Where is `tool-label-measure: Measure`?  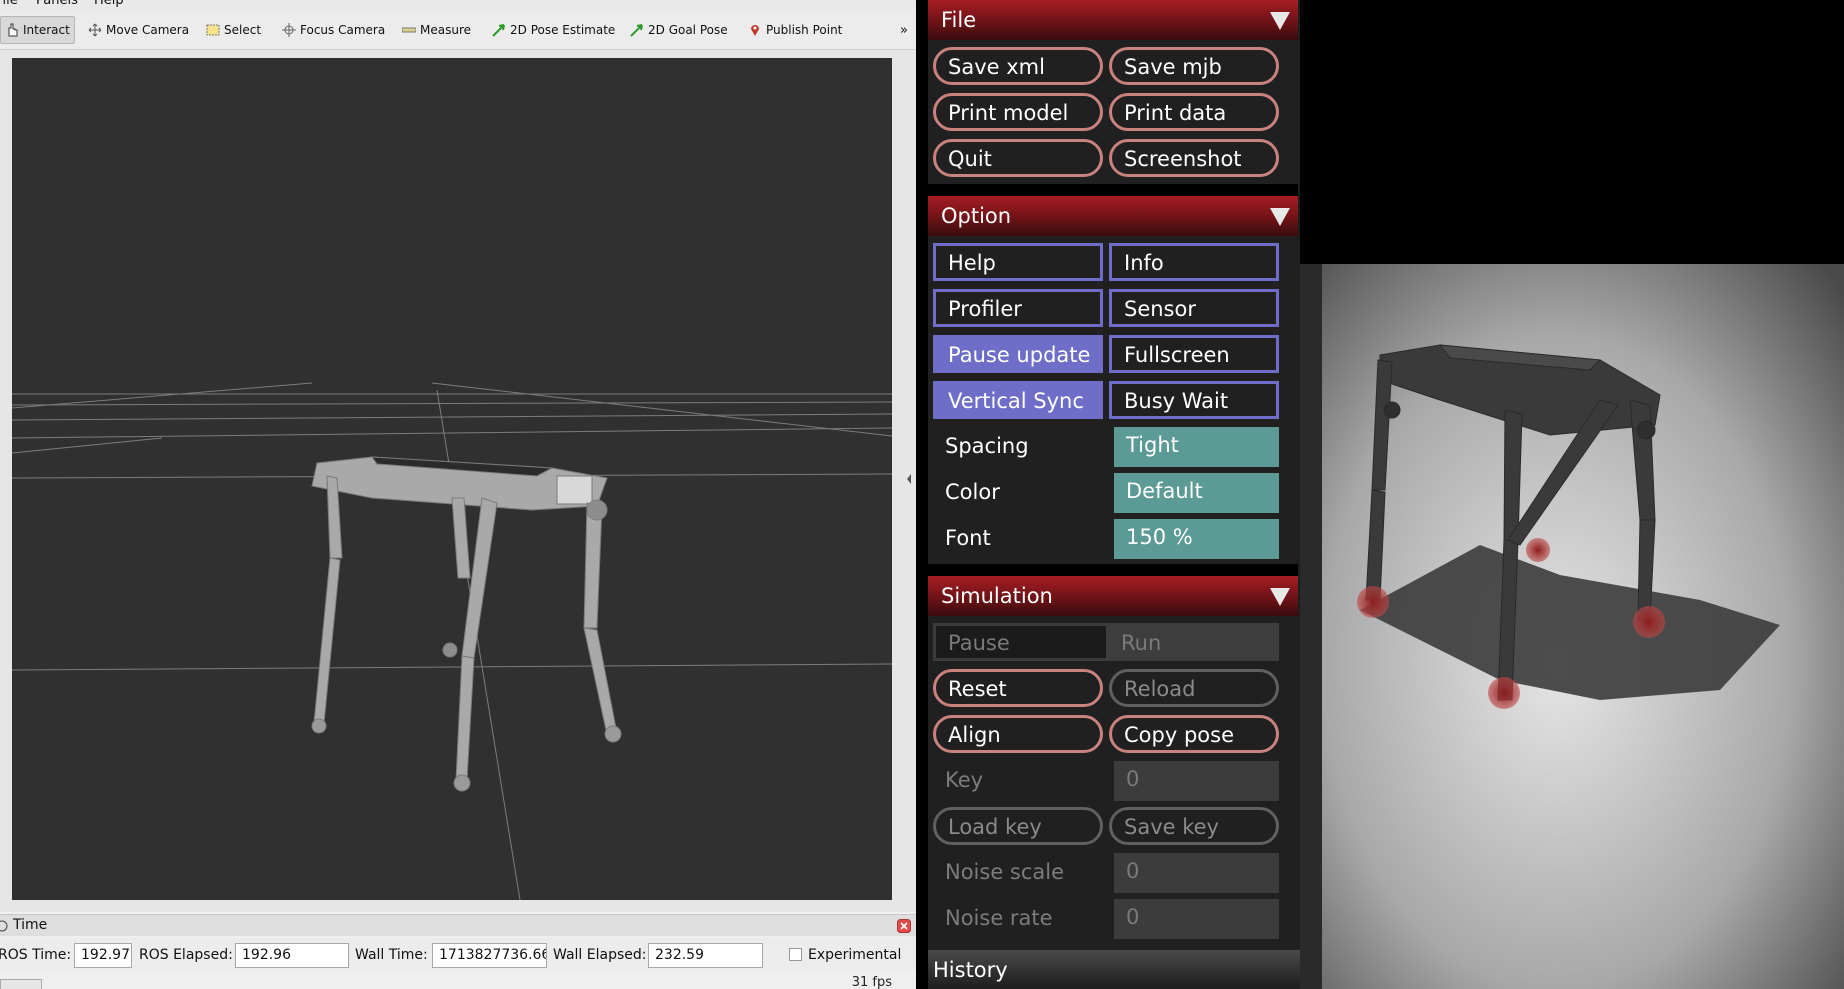
tool-label-measure: Measure is located at coordinates (445, 30).